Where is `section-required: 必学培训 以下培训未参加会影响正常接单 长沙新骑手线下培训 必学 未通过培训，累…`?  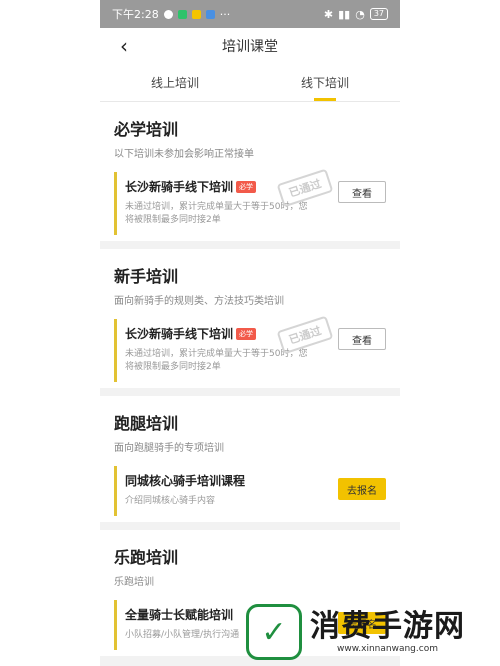 section-required: 必学培训 以下培训未参加会影响正常接单 长沙新骑手线下培训 必学 未通过培训，累… is located at coordinates (250, 171).